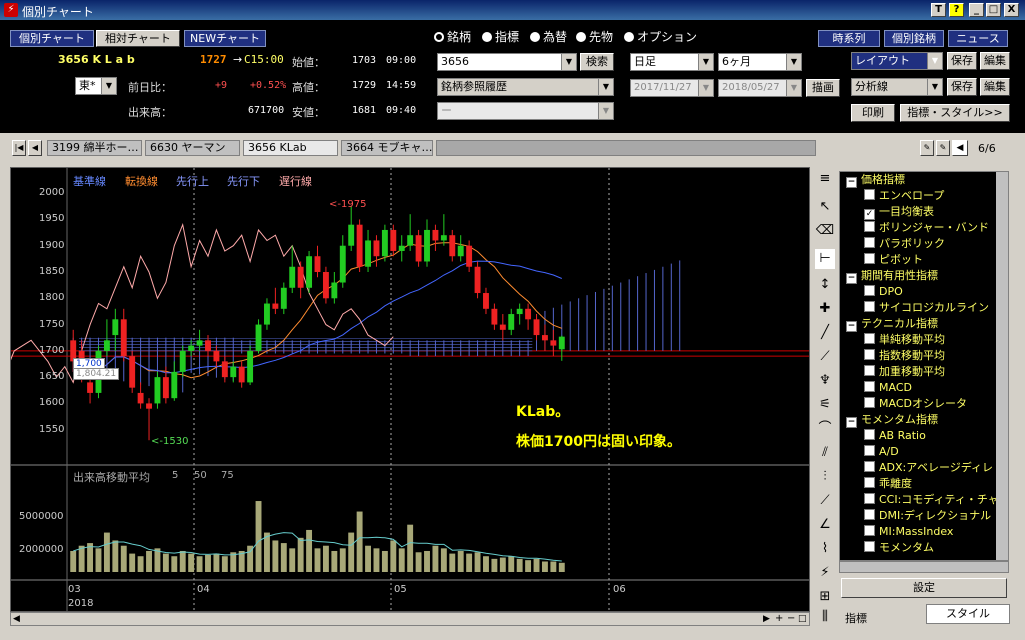 Image resolution: width=1025 pixels, height=640 pixels. I want to click on indicator-hscroll, so click(924, 567).